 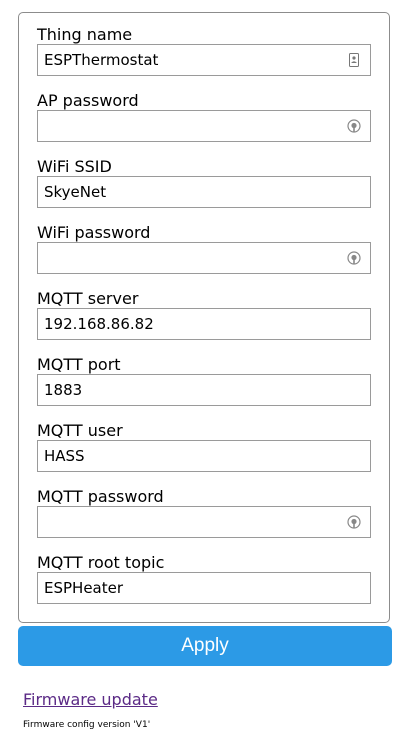 What do you see at coordinates (101, 562) in the screenshot?
I see `field-label: MQTT root topic` at bounding box center [101, 562].